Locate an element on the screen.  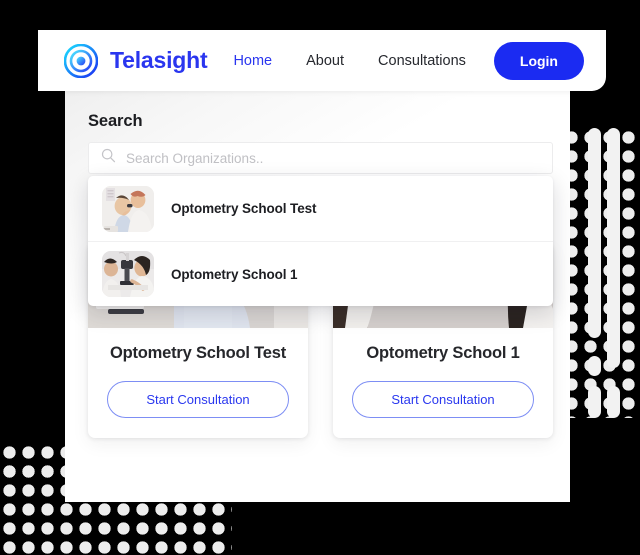
card-title: Optometry School Test is located at coordinates (198, 353).